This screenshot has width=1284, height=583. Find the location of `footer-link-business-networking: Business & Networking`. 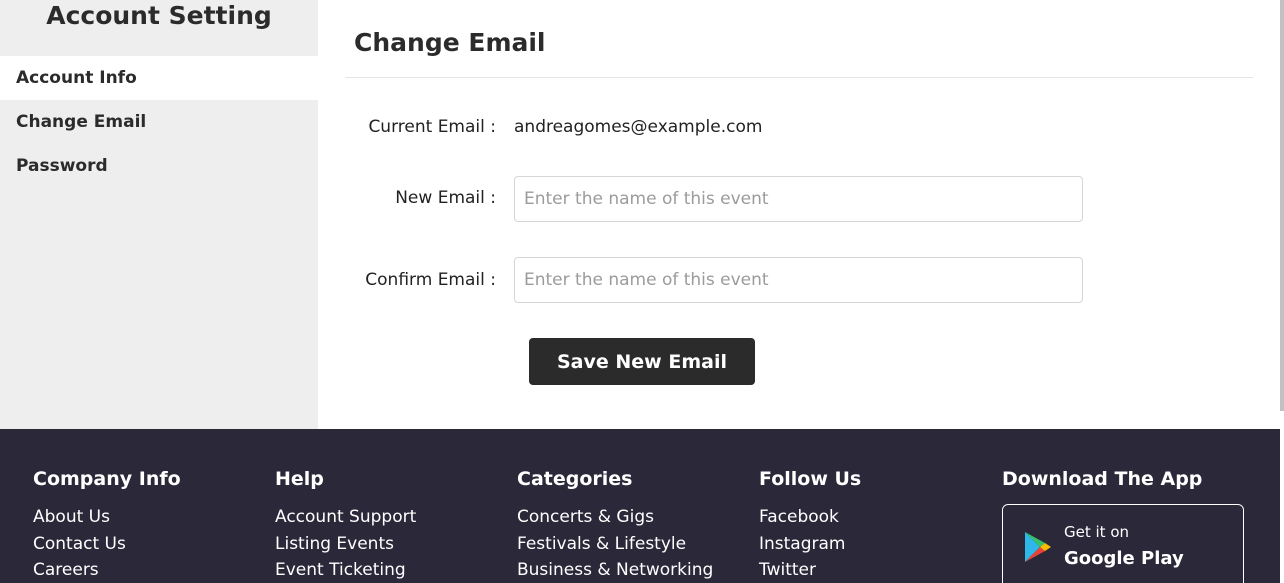

footer-link-business-networking: Business & Networking is located at coordinates (615, 570).